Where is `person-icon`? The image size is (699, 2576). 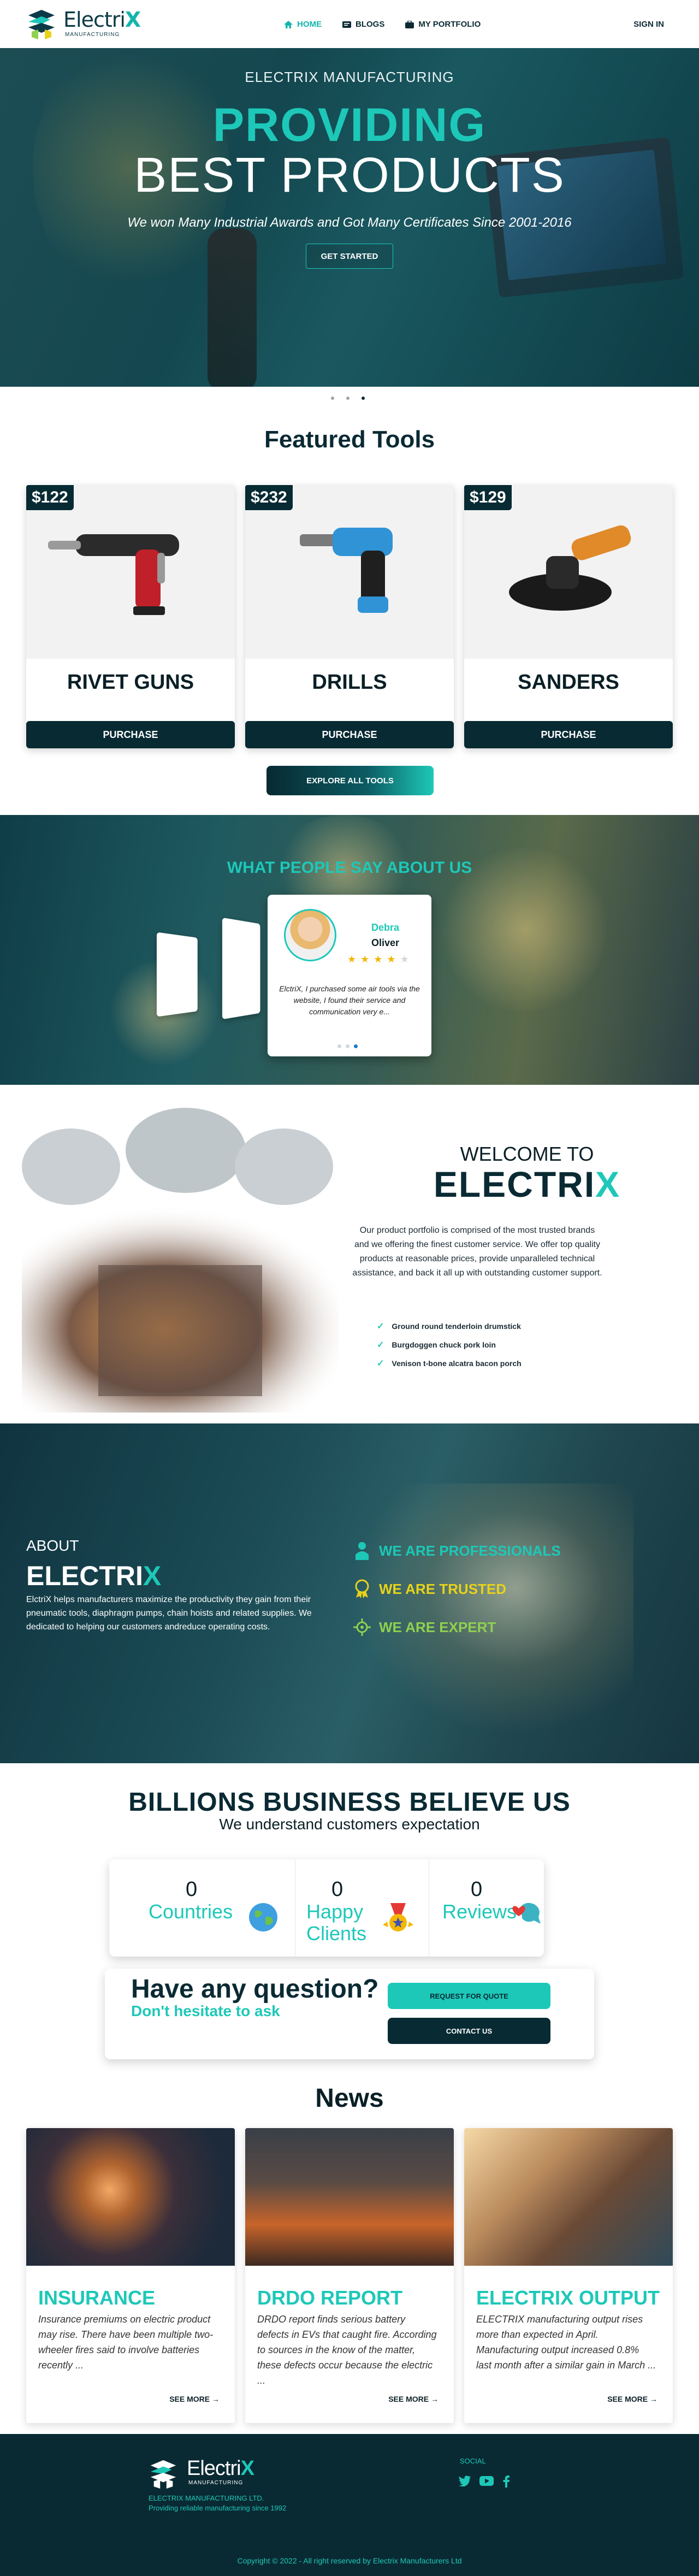
person-icon is located at coordinates (362, 1550).